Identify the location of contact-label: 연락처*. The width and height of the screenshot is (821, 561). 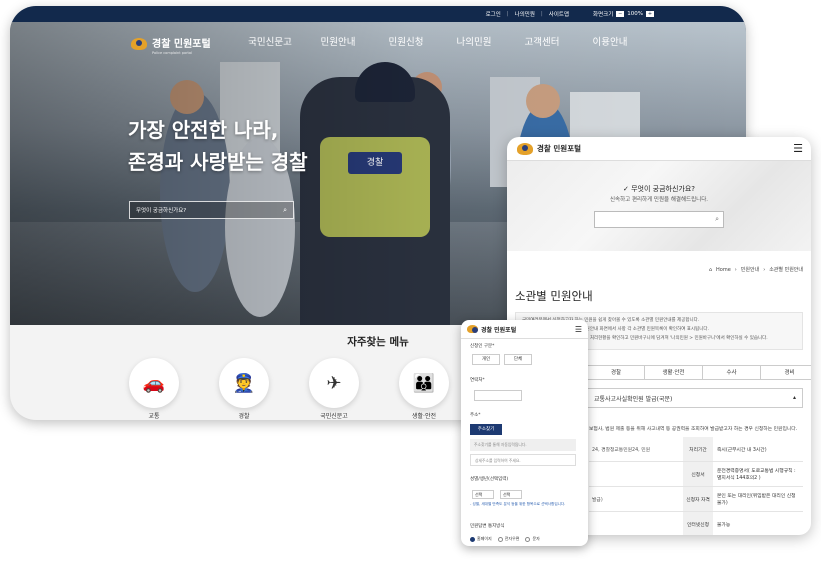
(477, 380).